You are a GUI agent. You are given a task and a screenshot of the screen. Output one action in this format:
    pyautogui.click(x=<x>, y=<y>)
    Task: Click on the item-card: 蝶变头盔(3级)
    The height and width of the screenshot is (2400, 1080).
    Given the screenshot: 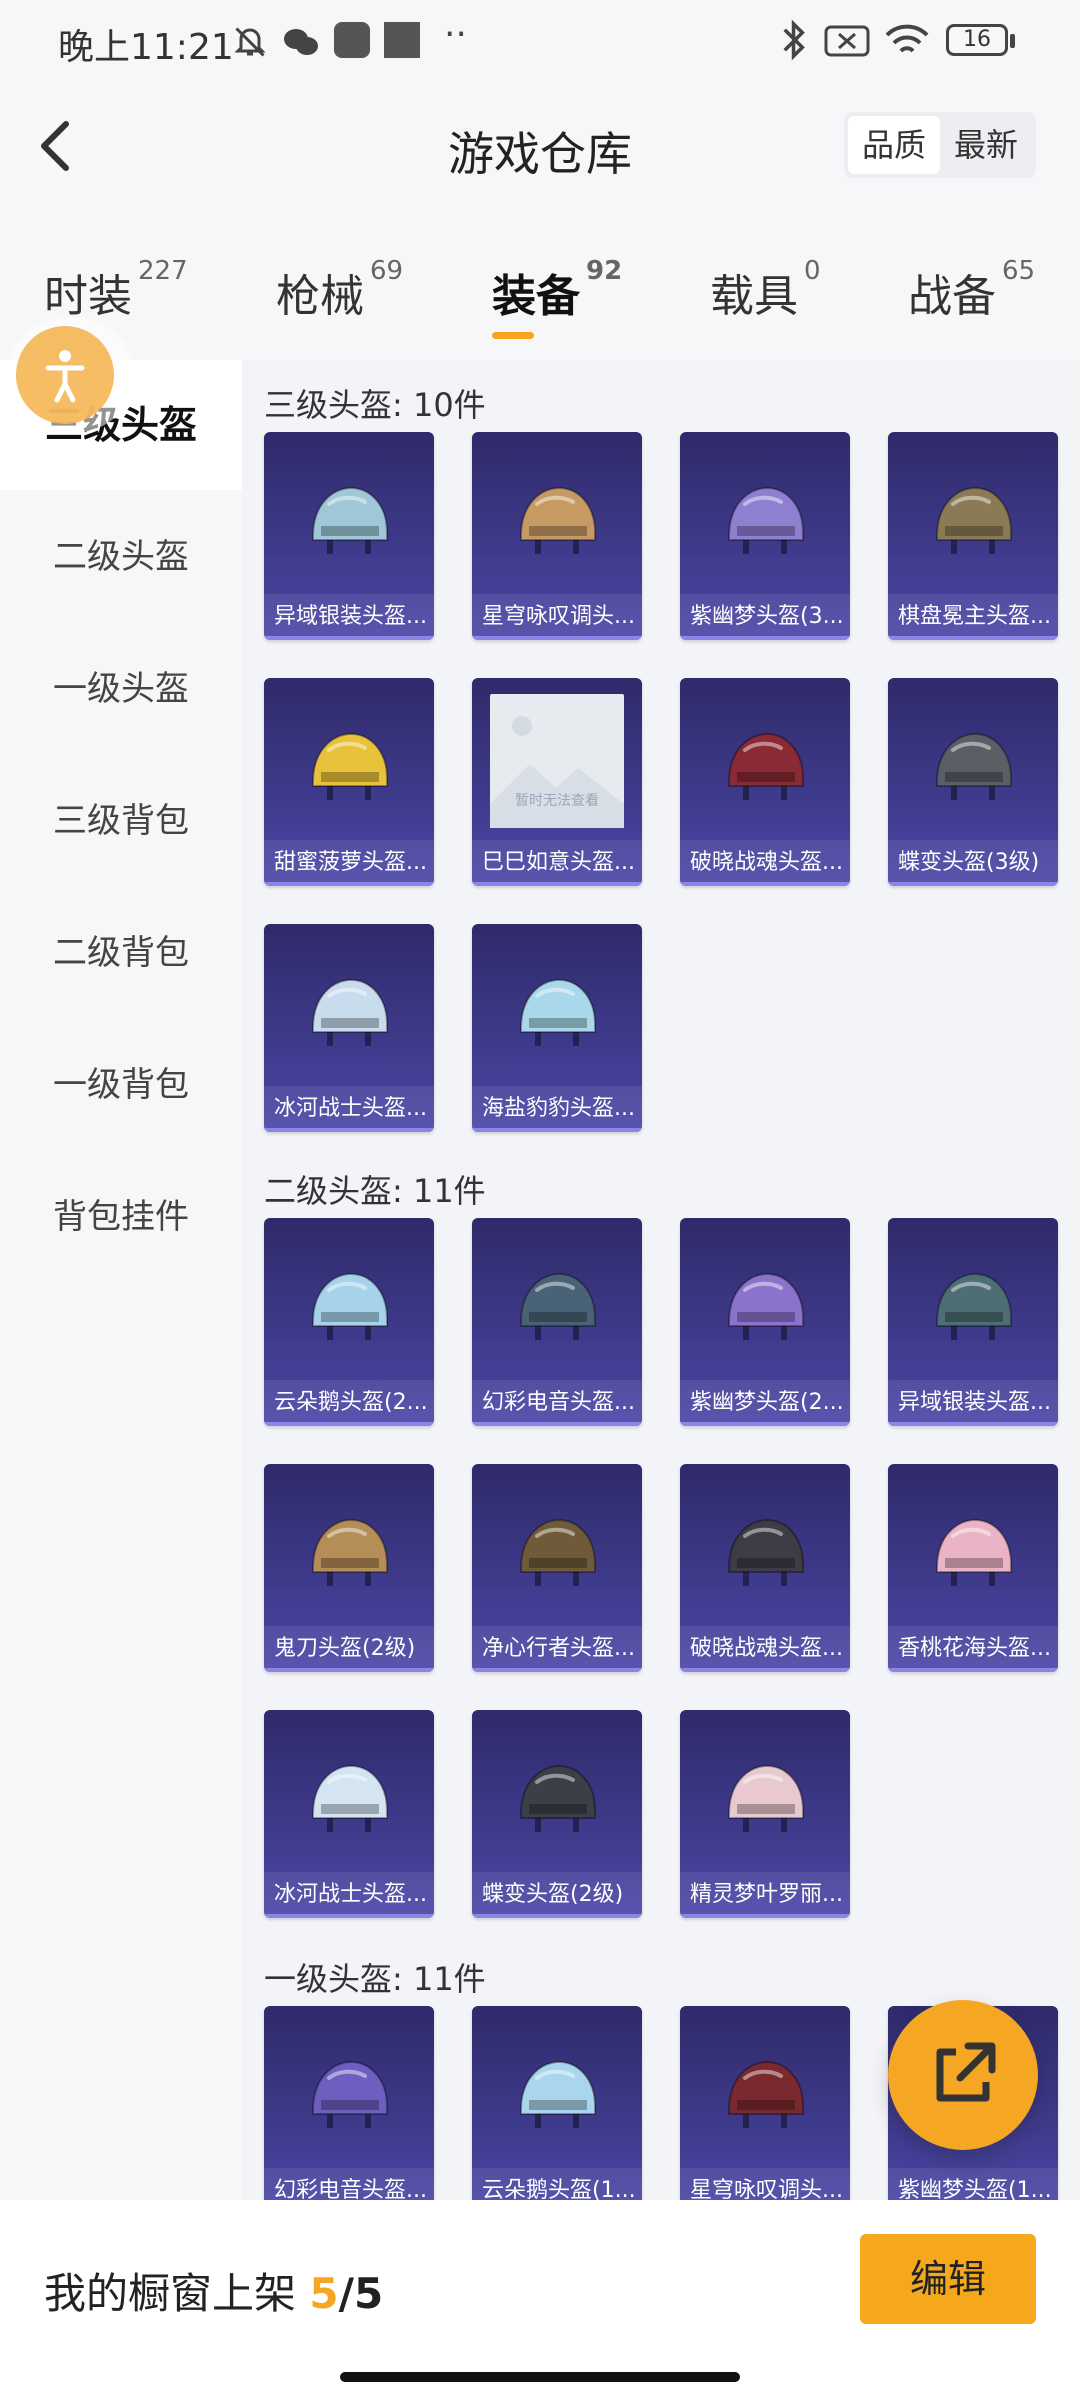 What is the action you would take?
    pyautogui.click(x=973, y=782)
    